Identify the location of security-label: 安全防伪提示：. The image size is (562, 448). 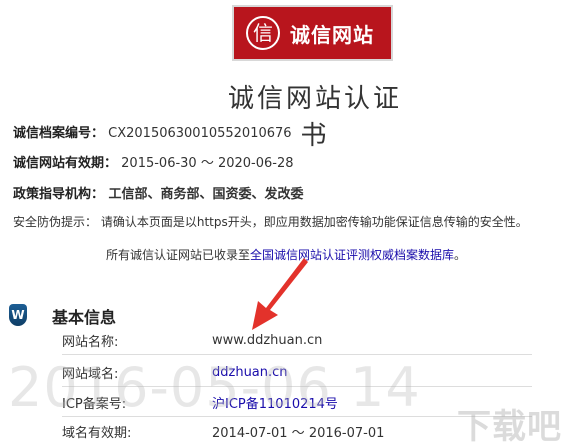
(55, 222).